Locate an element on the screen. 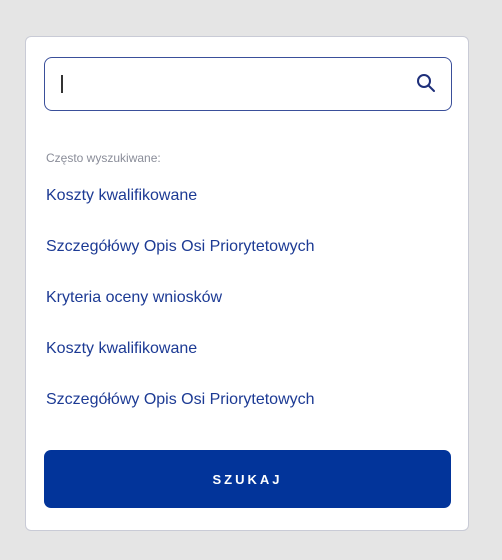 This screenshot has height=560, width=502. search-icon is located at coordinates (426, 83).